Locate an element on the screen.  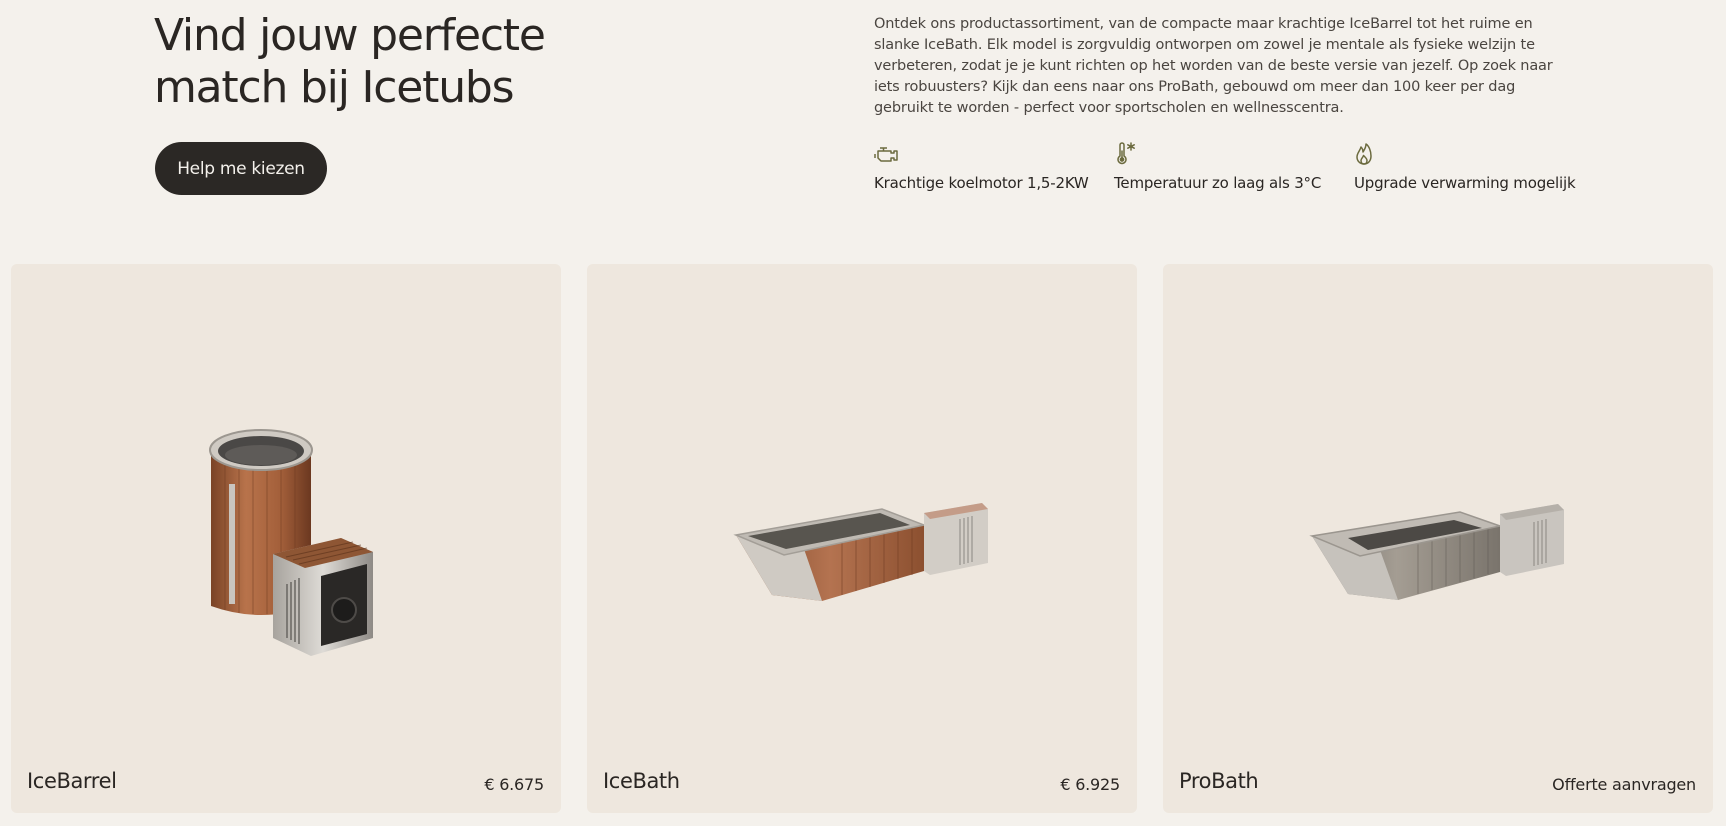
product-price: € 6.675 is located at coordinates (514, 784).